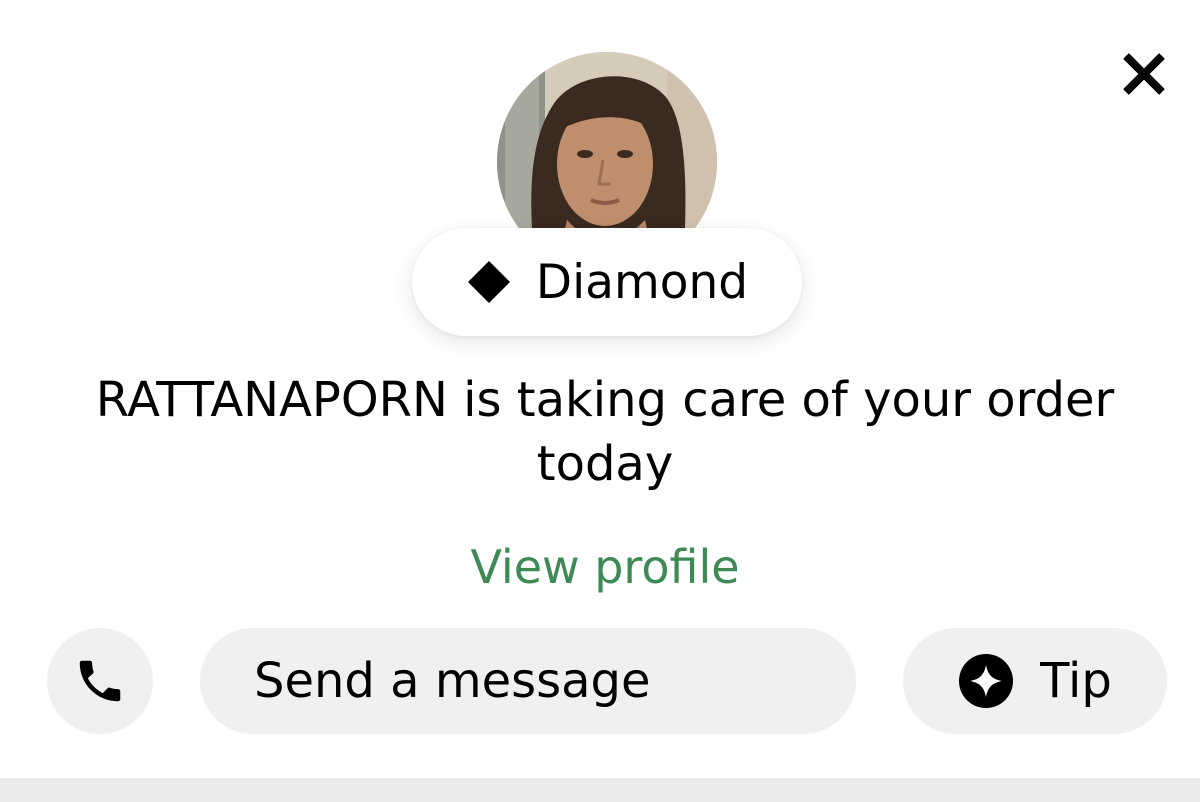 Image resolution: width=1200 pixels, height=802 pixels. I want to click on tier-label: Diamond, so click(642, 282).